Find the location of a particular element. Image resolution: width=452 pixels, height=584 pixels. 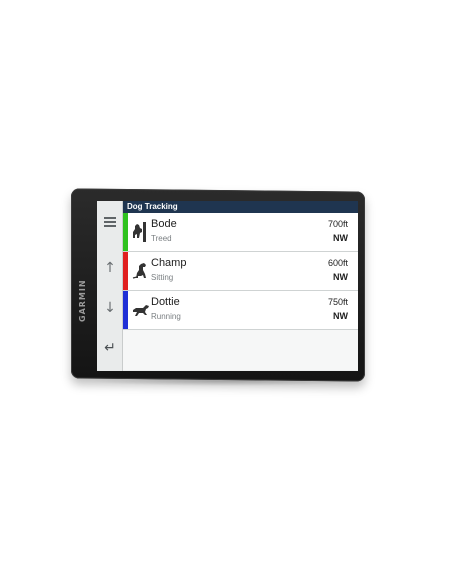

side-toolbar: ↑ ↓ ↵ is located at coordinates (110, 286).